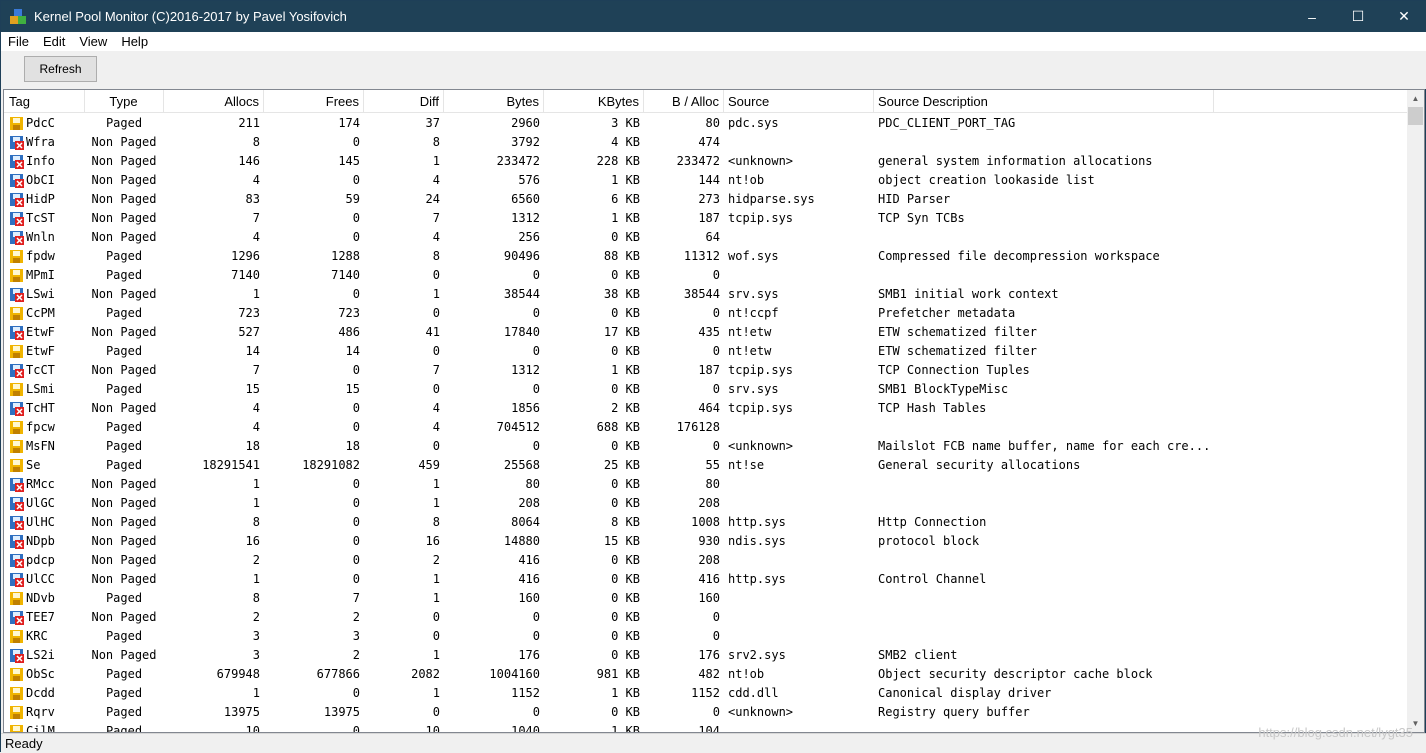 This screenshot has width=1426, height=753. I want to click on table-row: Wfra Non Paged 8 0 8 3792 4 KB 474, so click(706, 142).